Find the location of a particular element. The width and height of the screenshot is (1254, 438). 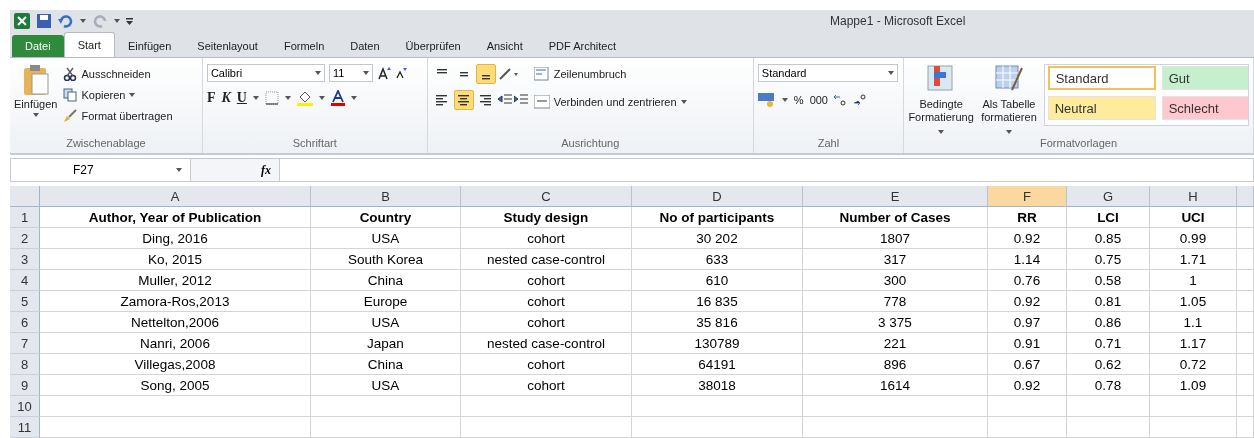

column-header: G is located at coordinates (1108, 196).